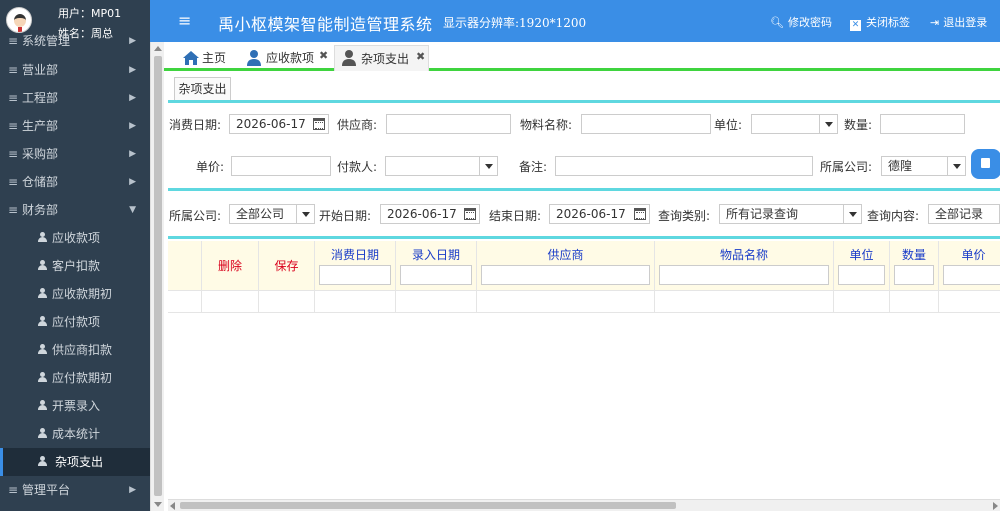 The image size is (1000, 511). I want to click on delete-header-button: 删除, so click(230, 266).